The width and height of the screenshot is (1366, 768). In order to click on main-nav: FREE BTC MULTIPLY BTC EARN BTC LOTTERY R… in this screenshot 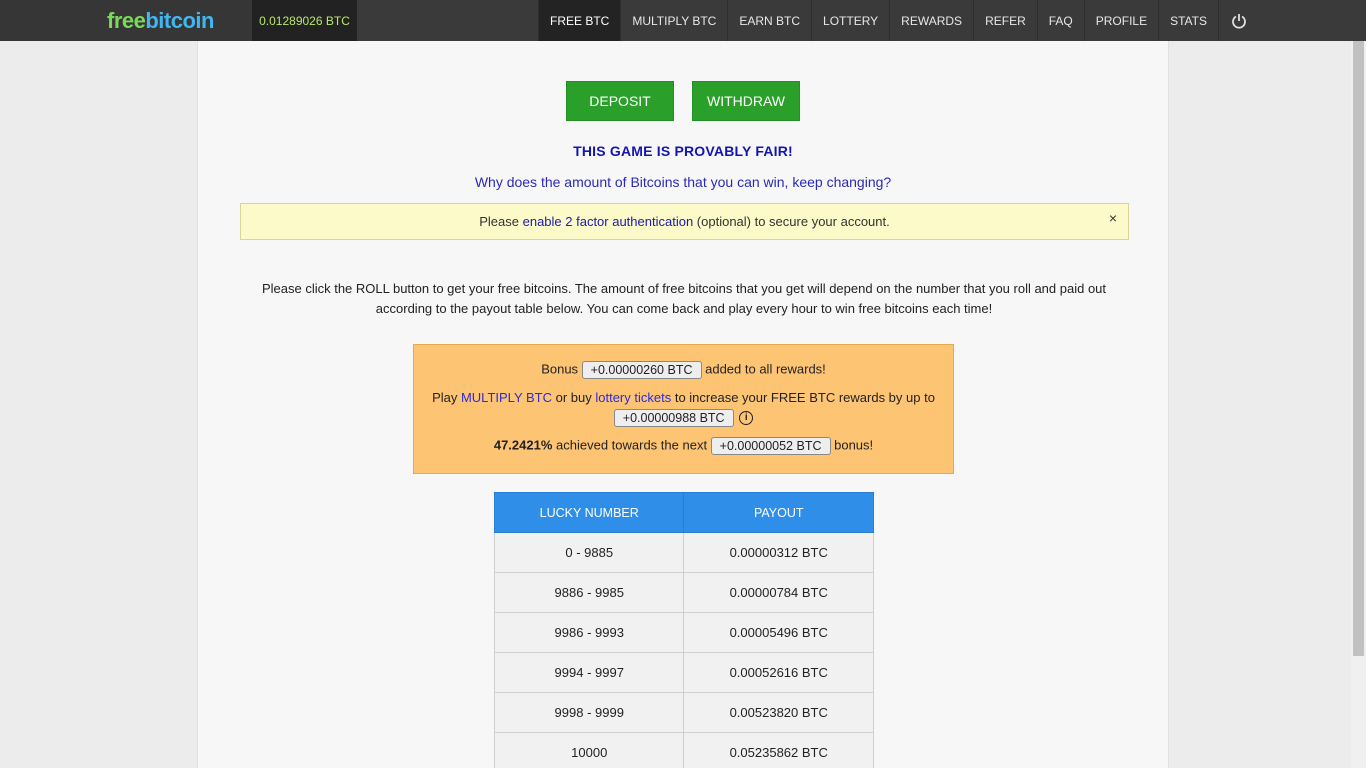, I will do `click(898, 20)`.